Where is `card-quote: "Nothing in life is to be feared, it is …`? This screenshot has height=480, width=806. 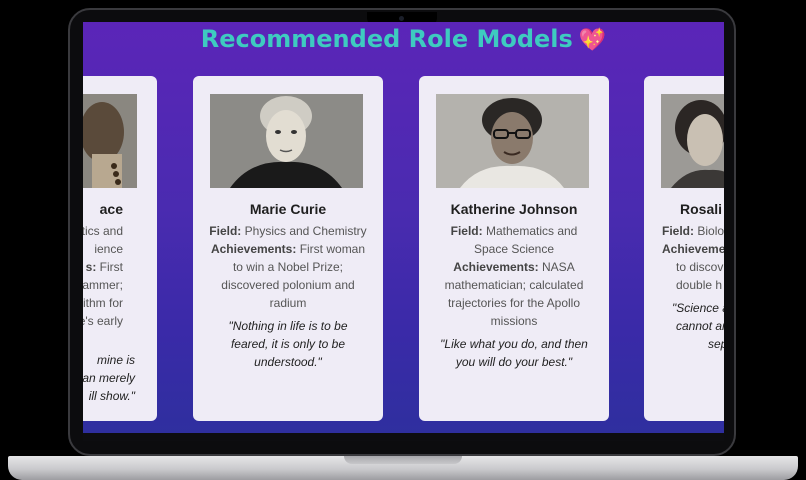
card-quote: "Nothing in life is to be feared, it is … is located at coordinates (288, 344).